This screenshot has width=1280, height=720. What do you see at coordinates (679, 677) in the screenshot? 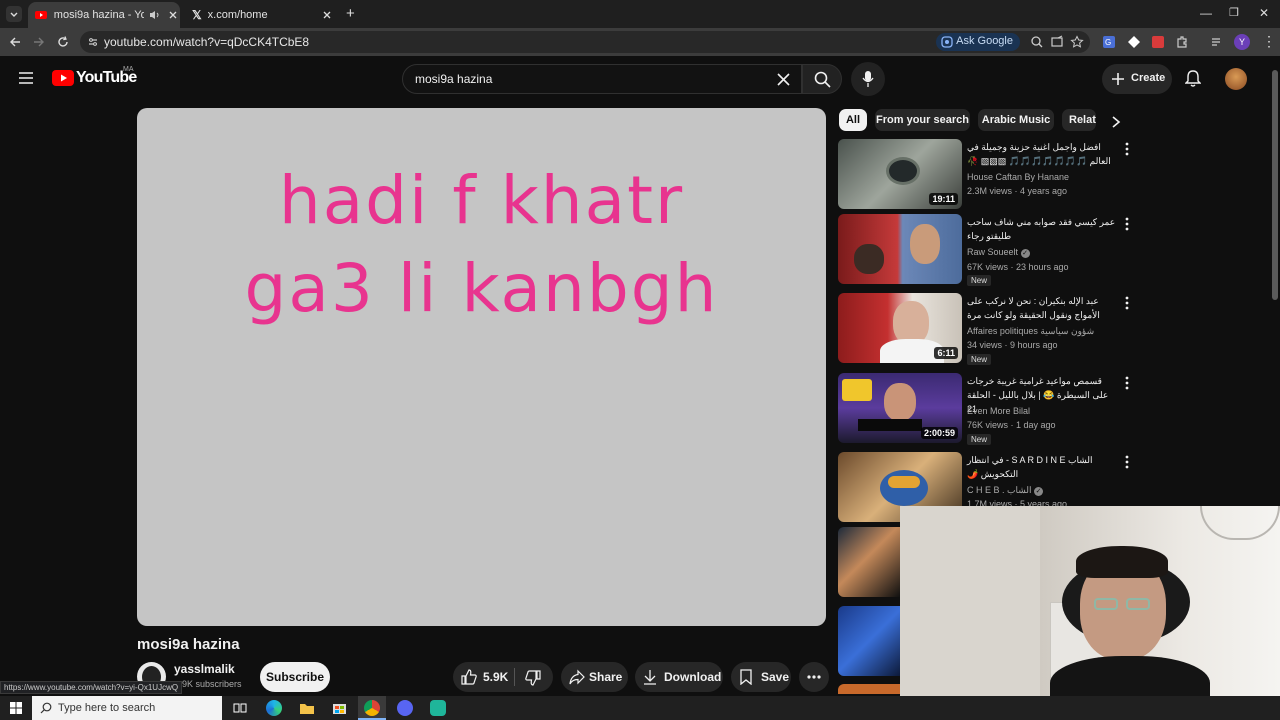
I see `download-button: Download` at bounding box center [679, 677].